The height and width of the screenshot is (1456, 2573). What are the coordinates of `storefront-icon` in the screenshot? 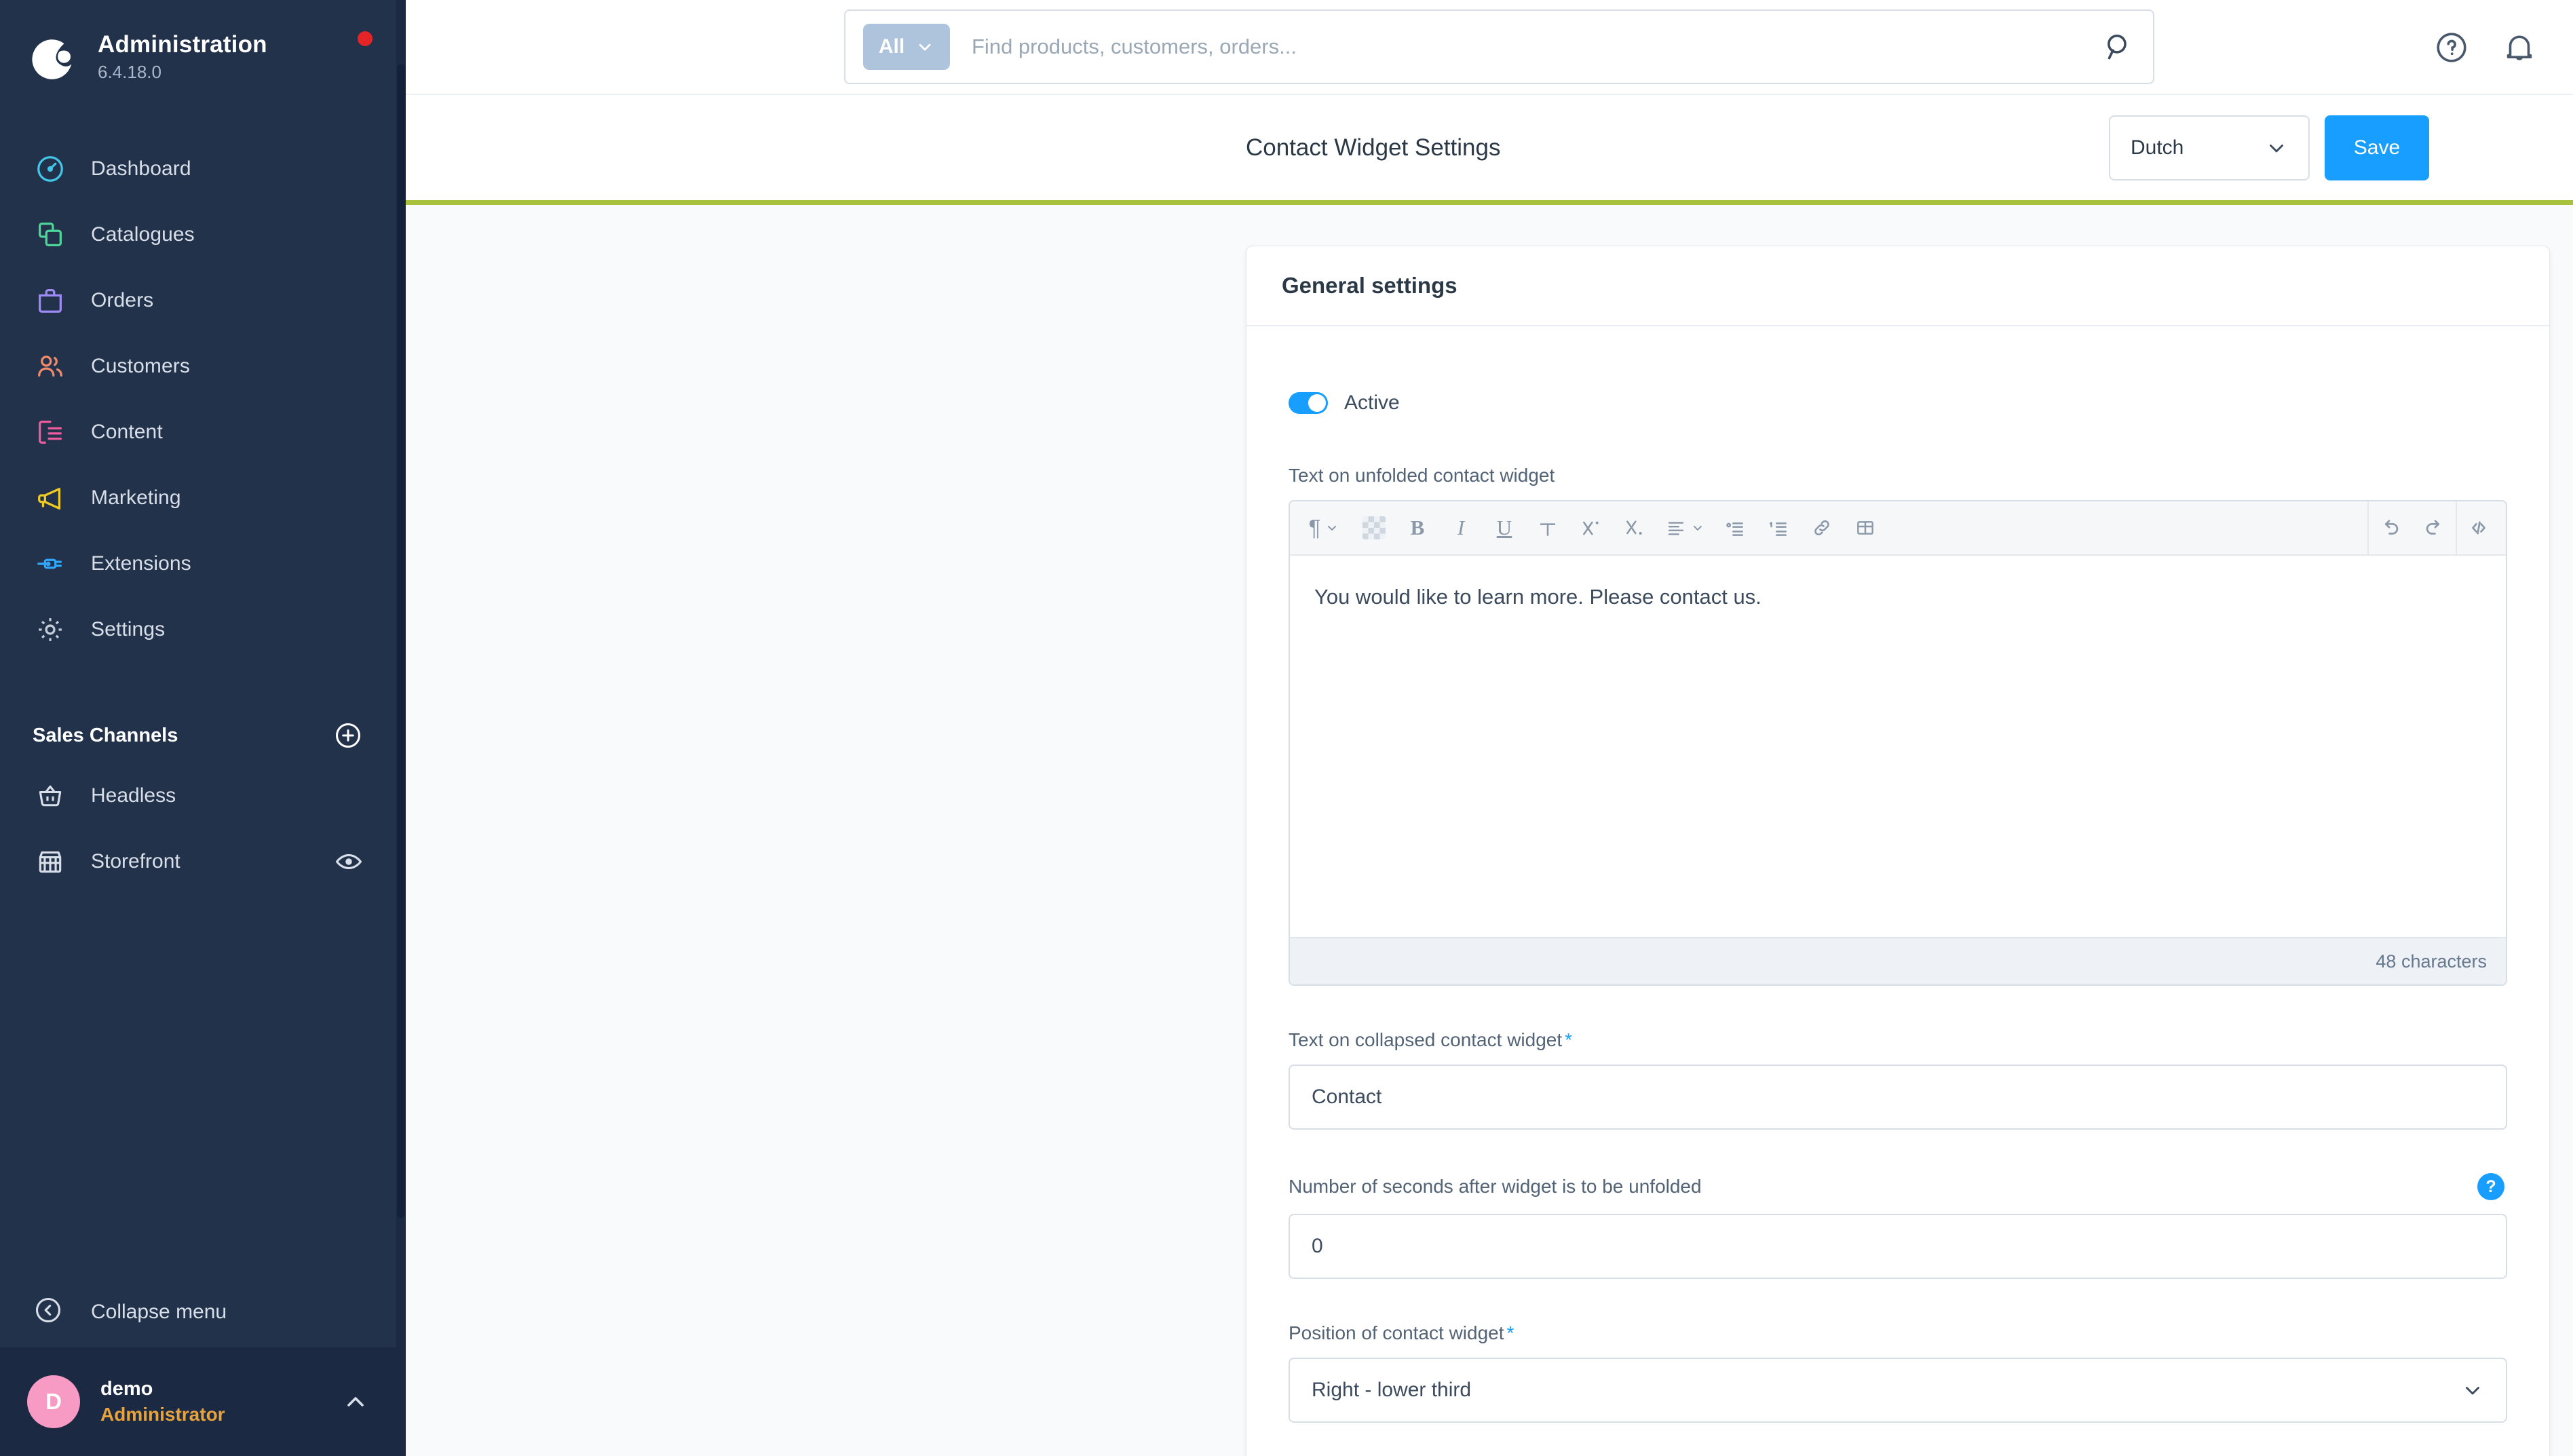 It's located at (50, 861).